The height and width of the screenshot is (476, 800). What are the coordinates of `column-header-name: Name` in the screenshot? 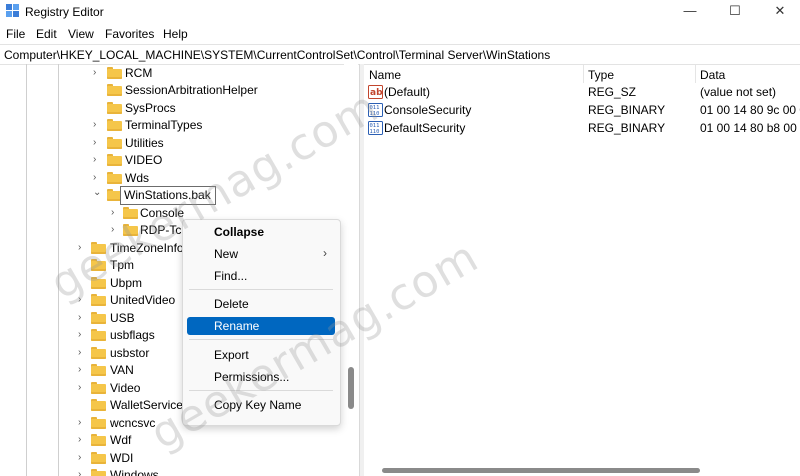 It's located at (385, 75).